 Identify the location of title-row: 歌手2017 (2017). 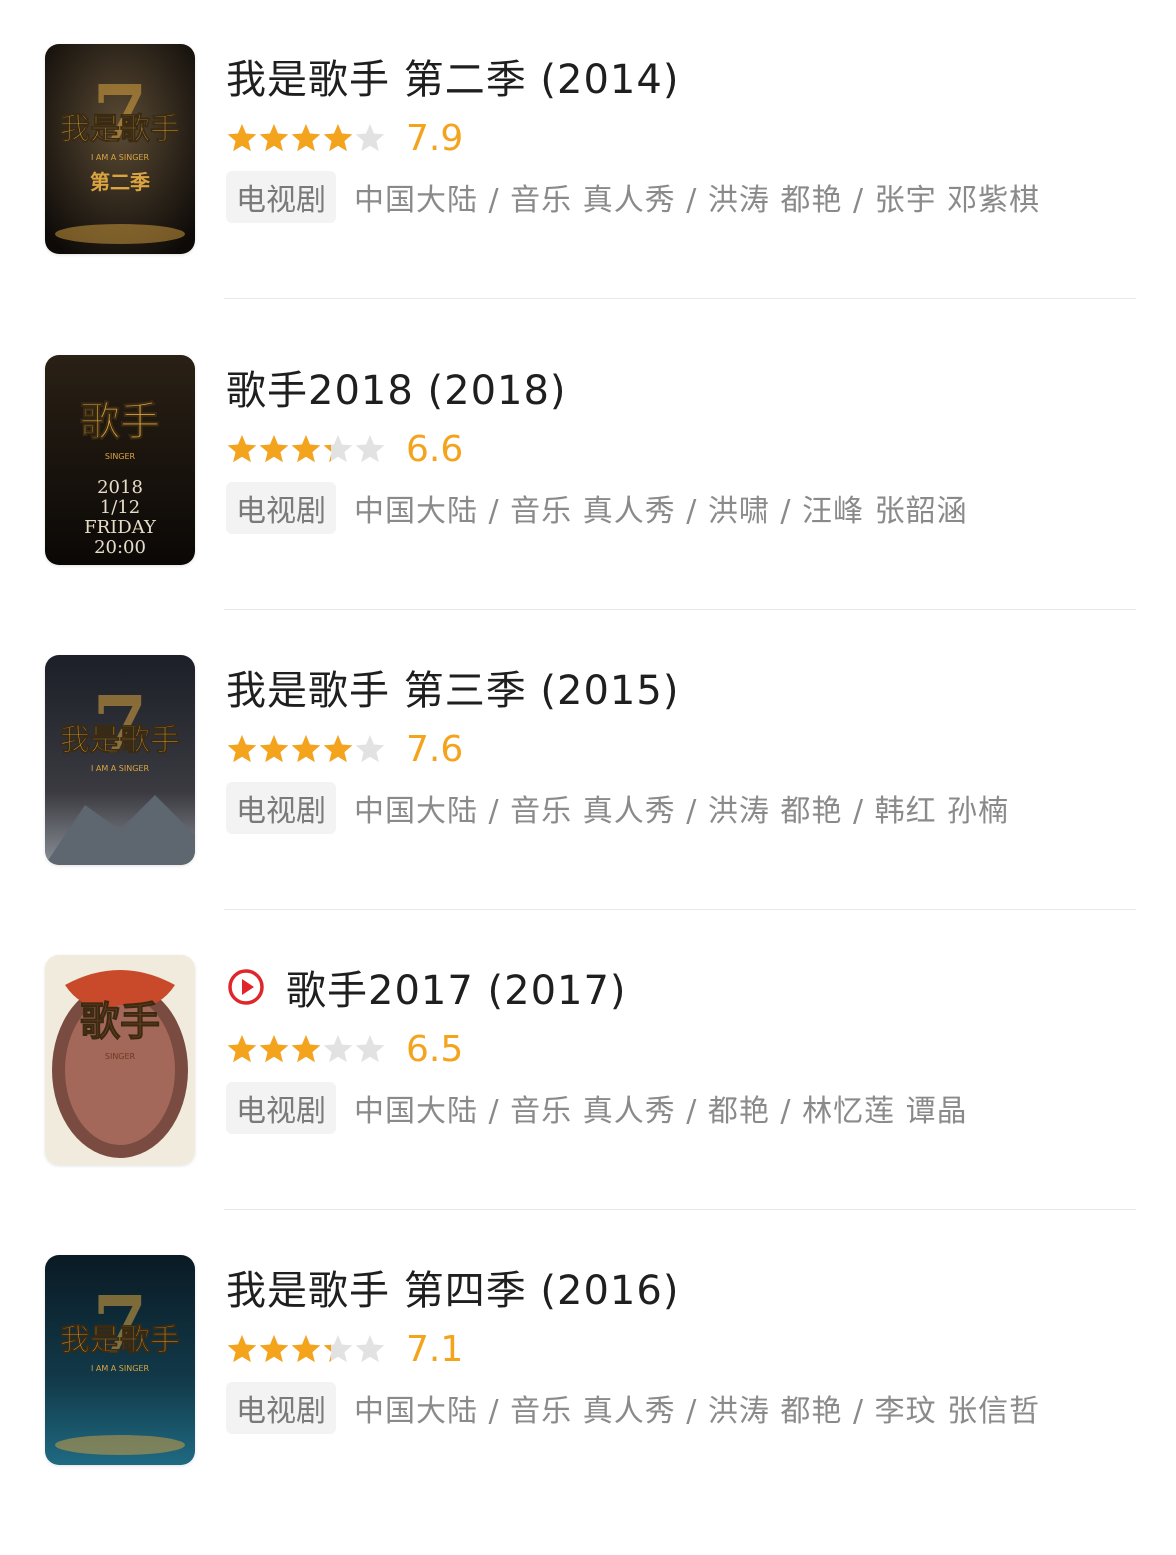
(426, 987).